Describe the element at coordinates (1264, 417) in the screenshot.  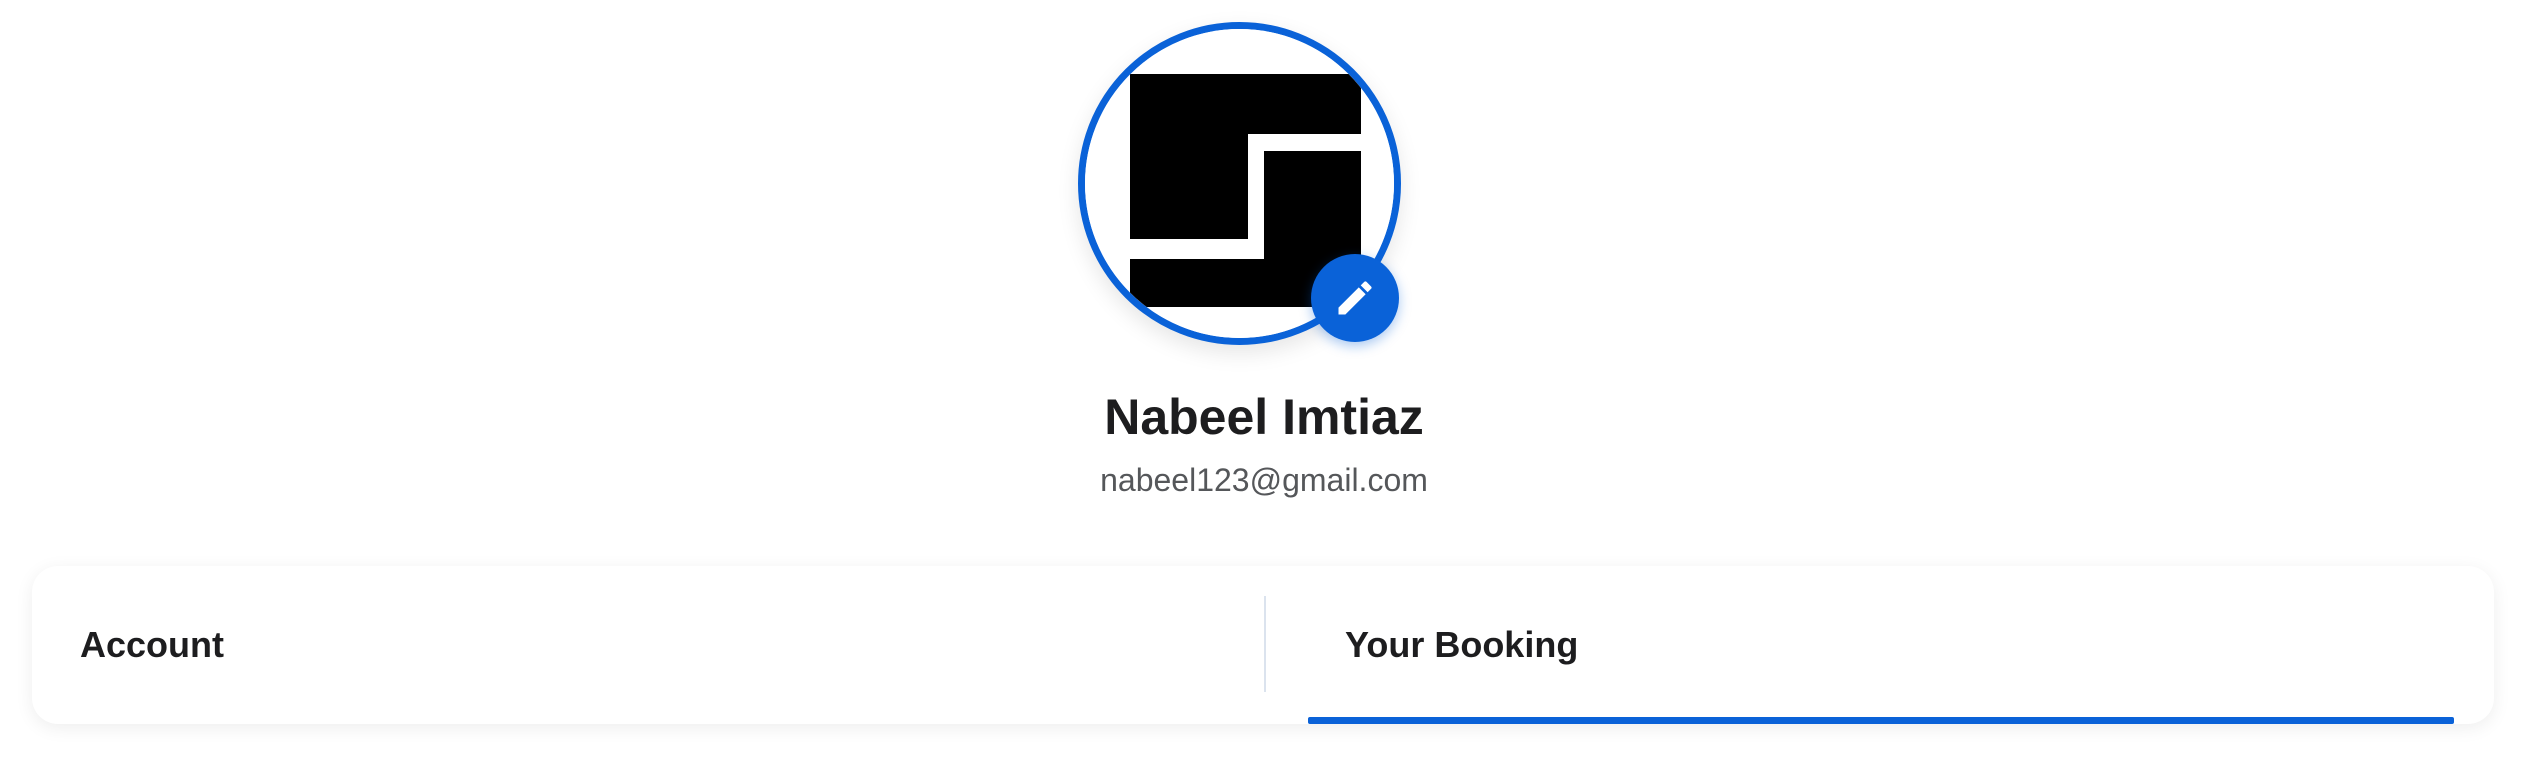
I see `user-name: Nabeel Imtiaz` at that location.